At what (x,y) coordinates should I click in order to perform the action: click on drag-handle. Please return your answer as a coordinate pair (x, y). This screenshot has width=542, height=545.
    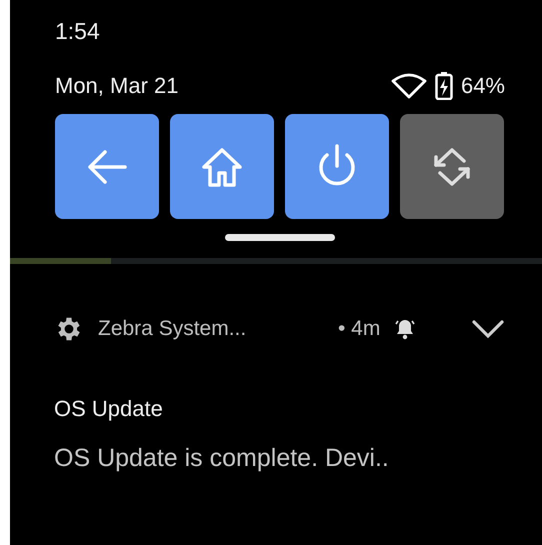
    Looking at the image, I should click on (280, 237).